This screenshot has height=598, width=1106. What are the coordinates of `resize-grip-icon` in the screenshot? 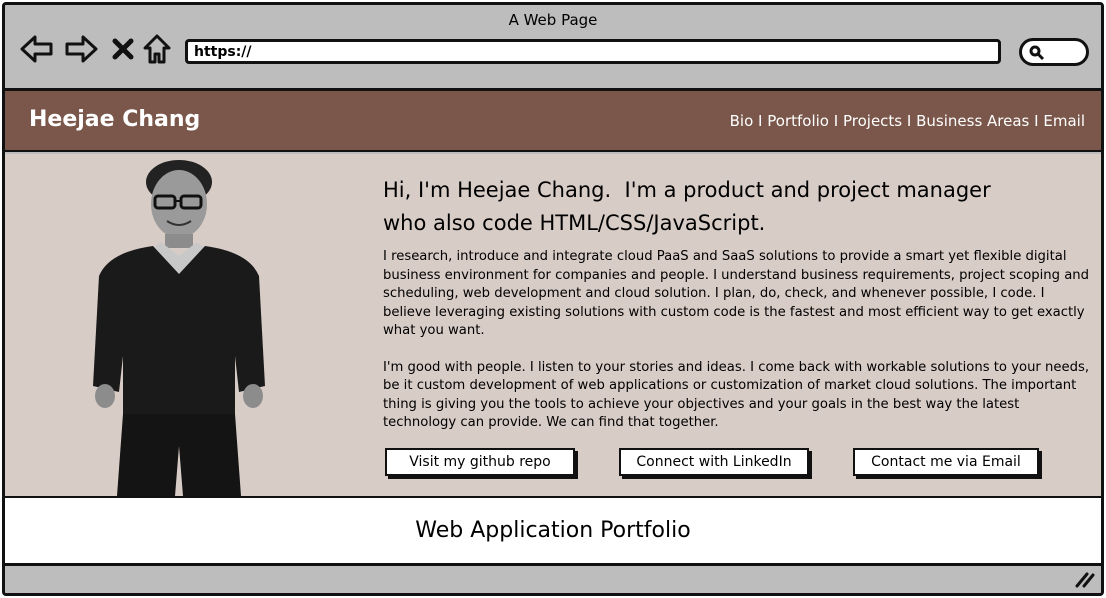 It's located at (1084, 581).